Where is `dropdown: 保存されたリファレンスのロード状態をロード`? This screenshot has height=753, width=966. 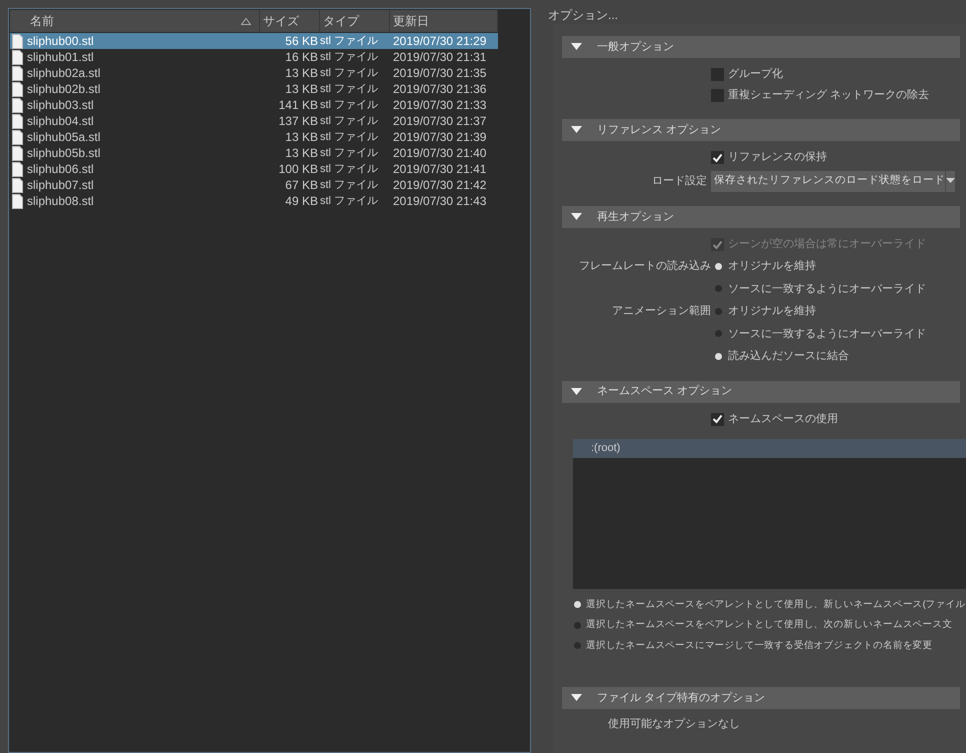 dropdown: 保存されたリファレンスのロード状態をロード is located at coordinates (833, 181).